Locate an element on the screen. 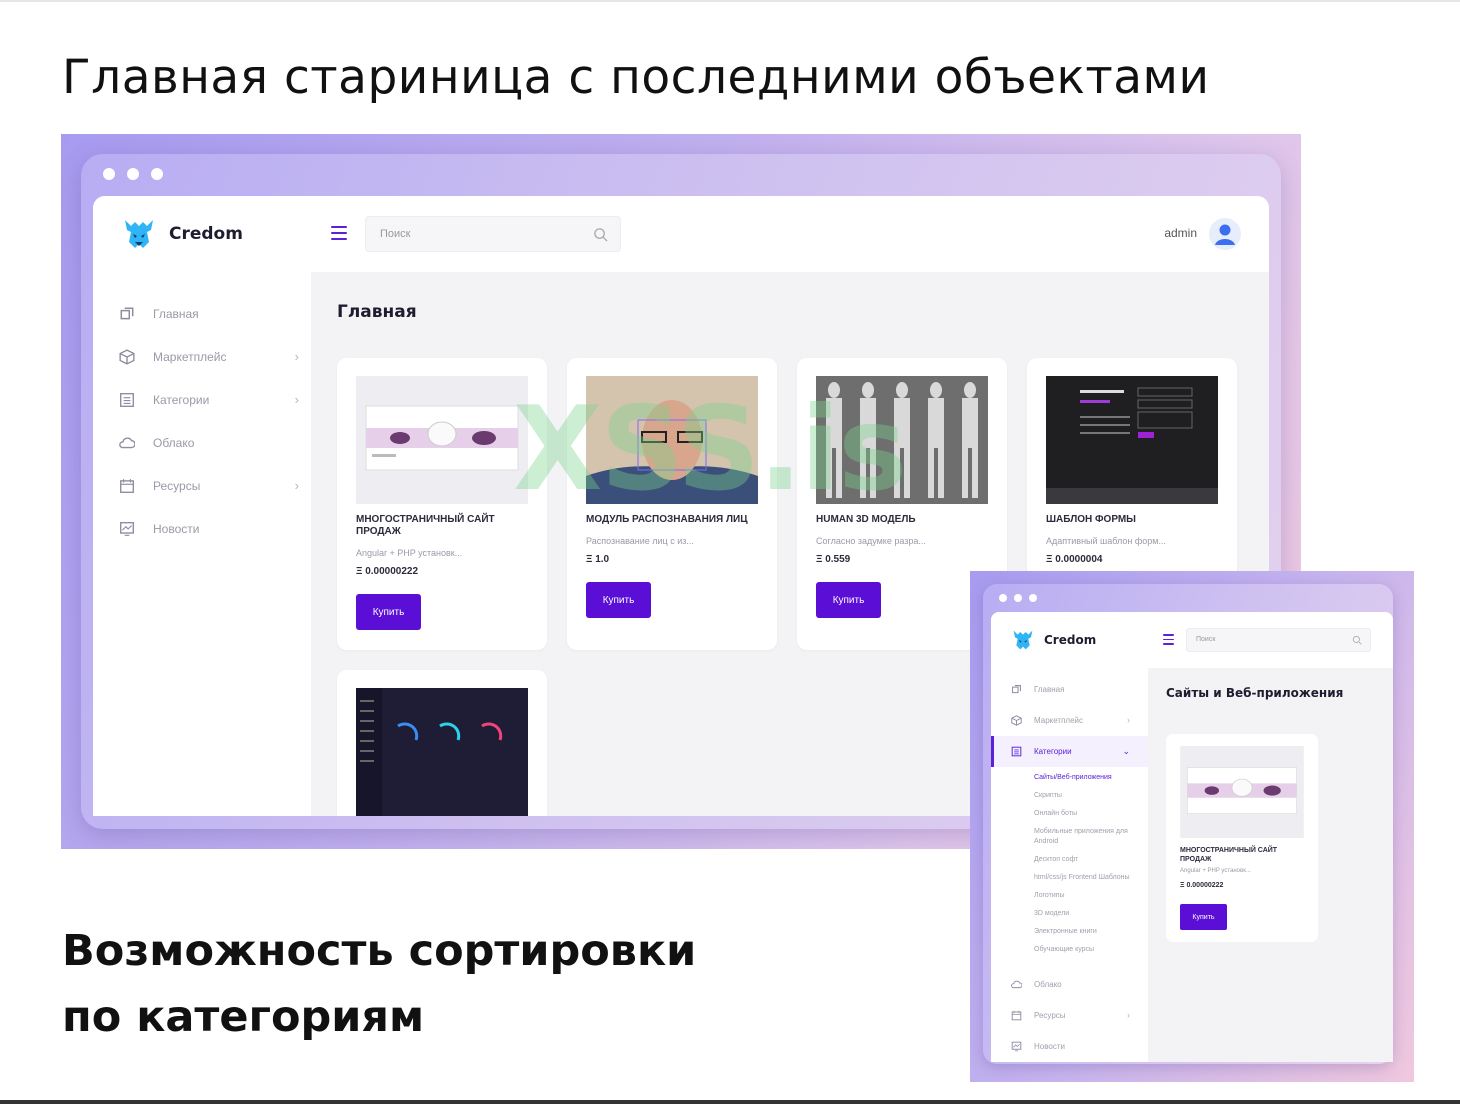 This screenshot has width=1460, height=1104. product-price: Ξ 1.0 is located at coordinates (598, 559).